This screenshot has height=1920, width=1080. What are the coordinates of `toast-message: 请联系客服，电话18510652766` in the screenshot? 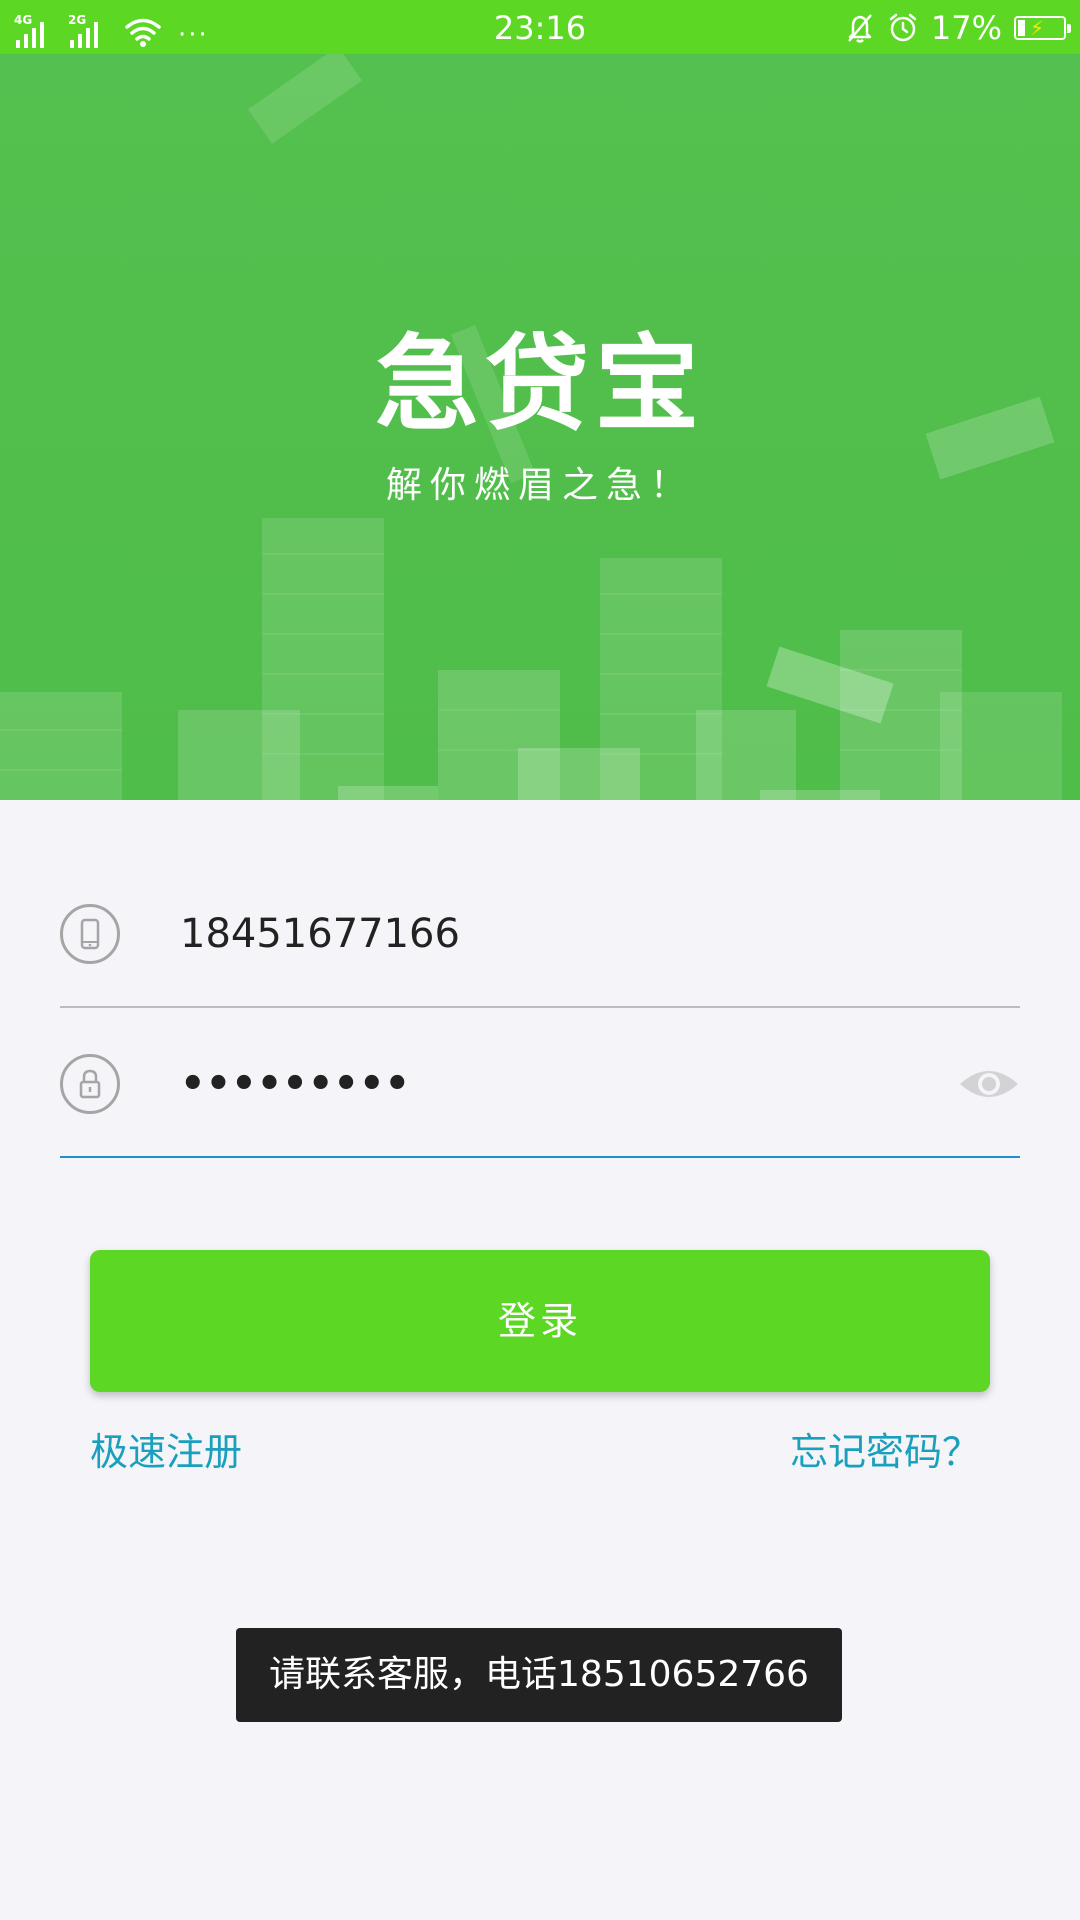 It's located at (539, 1675).